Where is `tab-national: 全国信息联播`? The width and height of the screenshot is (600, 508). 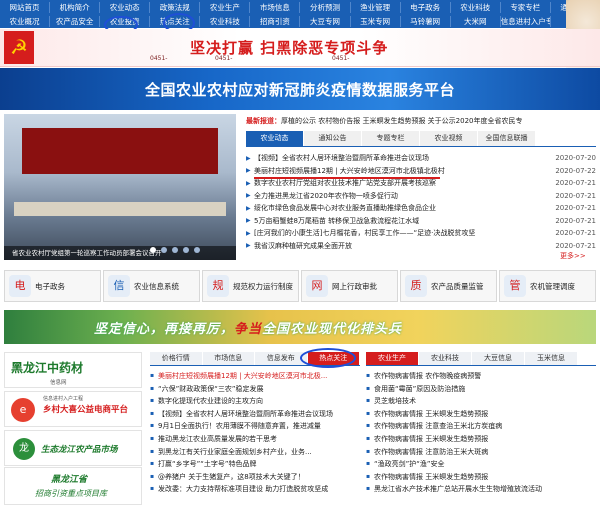 tab-national: 全国信息联播 is located at coordinates (506, 138).